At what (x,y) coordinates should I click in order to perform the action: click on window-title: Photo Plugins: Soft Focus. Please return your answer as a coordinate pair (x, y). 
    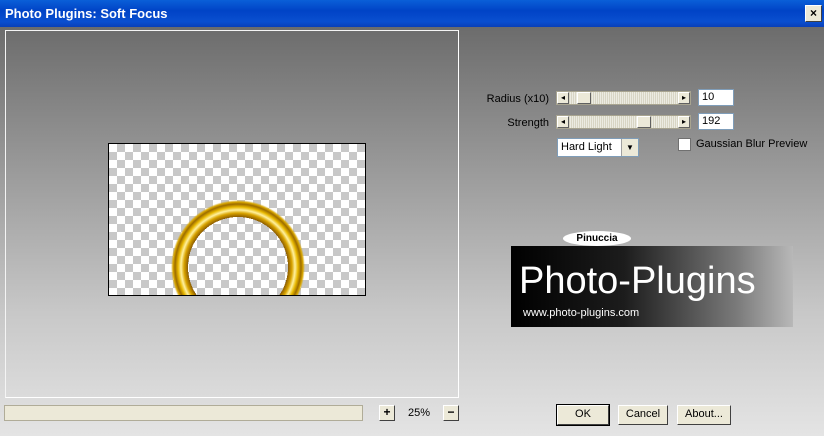
    Looking at the image, I should click on (86, 13).